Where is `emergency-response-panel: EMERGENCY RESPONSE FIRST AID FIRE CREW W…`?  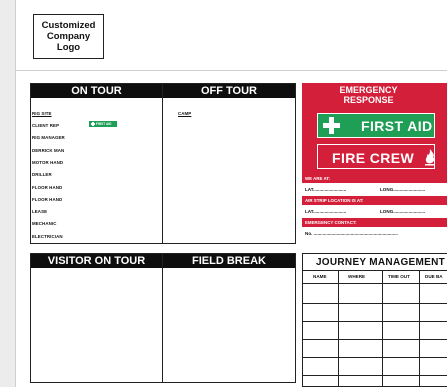
emergency-response-panel: EMERGENCY RESPONSE FIRST AID FIRE CREW W… is located at coordinates (374, 164).